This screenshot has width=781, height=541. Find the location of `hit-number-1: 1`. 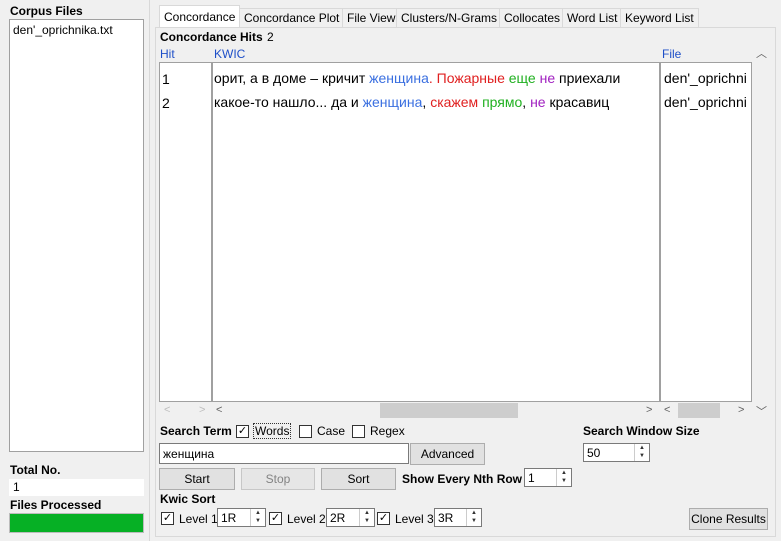

hit-number-1: 1 is located at coordinates (166, 79).